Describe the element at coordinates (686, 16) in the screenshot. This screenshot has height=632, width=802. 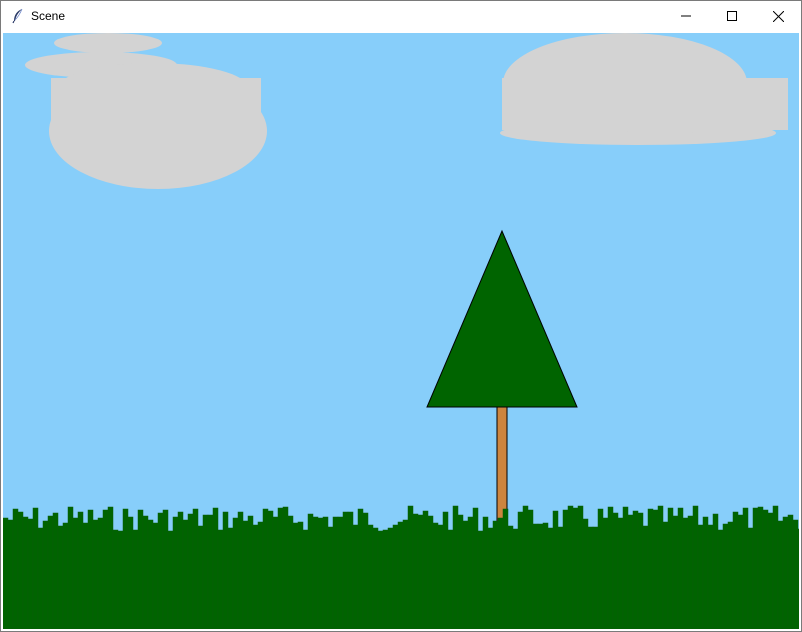
I see `minimize-button` at that location.